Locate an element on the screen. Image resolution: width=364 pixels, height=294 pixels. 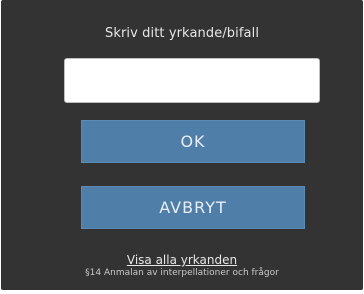
cancel-button: AVBRYT is located at coordinates (193, 207).